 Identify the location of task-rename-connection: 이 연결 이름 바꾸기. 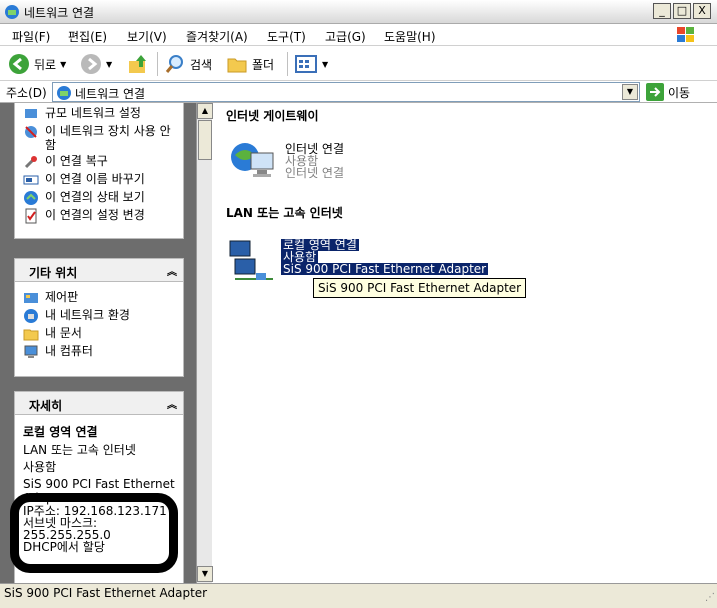
(99, 180).